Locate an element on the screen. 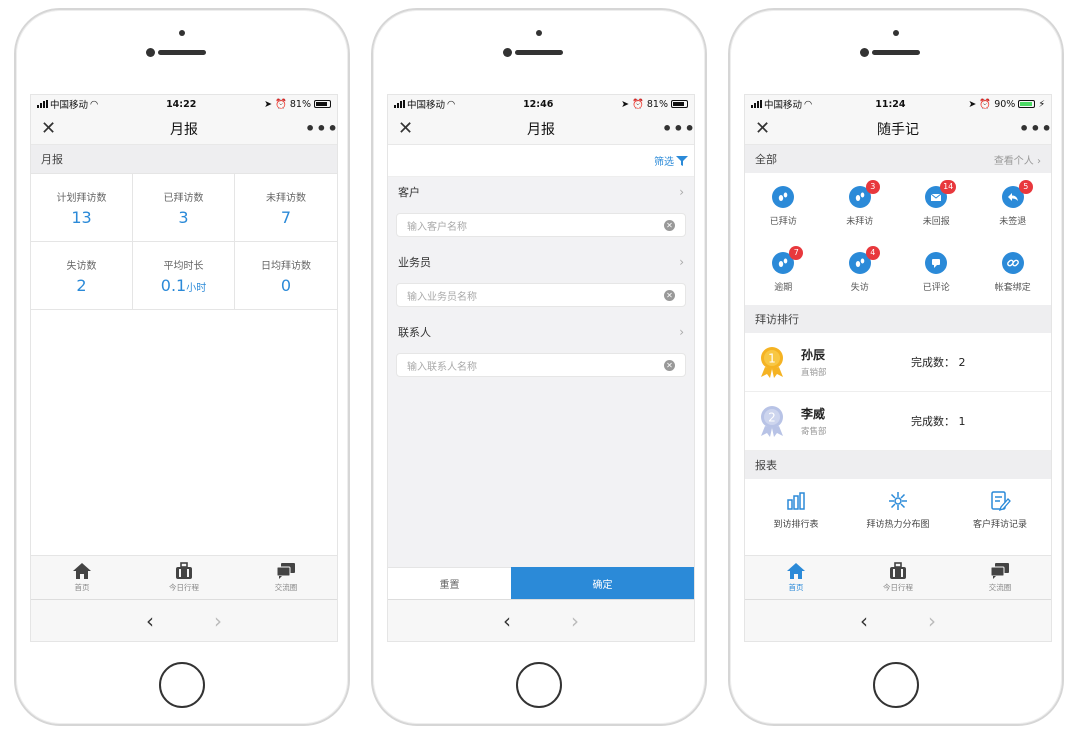 This screenshot has width=1080, height=737. clock: 12:46 is located at coordinates (538, 104).